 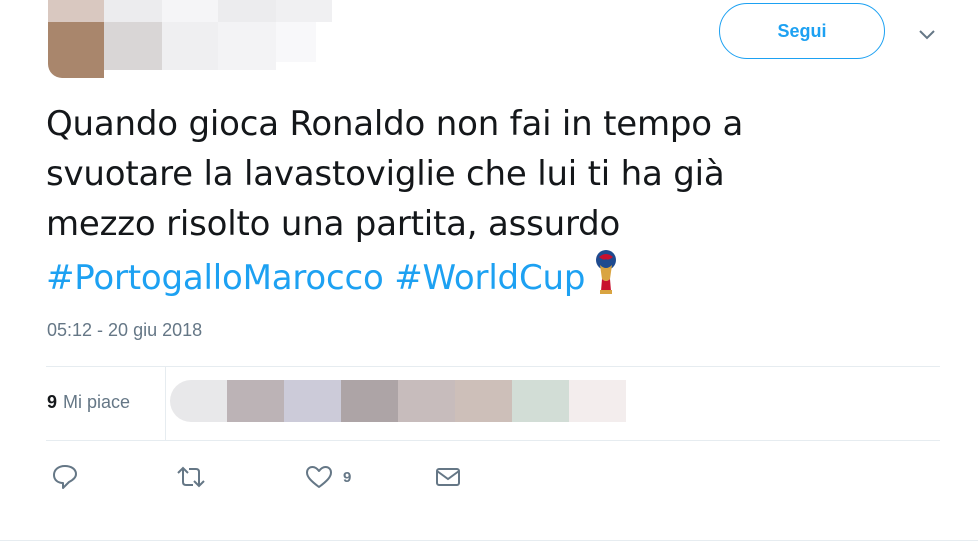 I want to click on trophy-emoji-icon, so click(x=606, y=279).